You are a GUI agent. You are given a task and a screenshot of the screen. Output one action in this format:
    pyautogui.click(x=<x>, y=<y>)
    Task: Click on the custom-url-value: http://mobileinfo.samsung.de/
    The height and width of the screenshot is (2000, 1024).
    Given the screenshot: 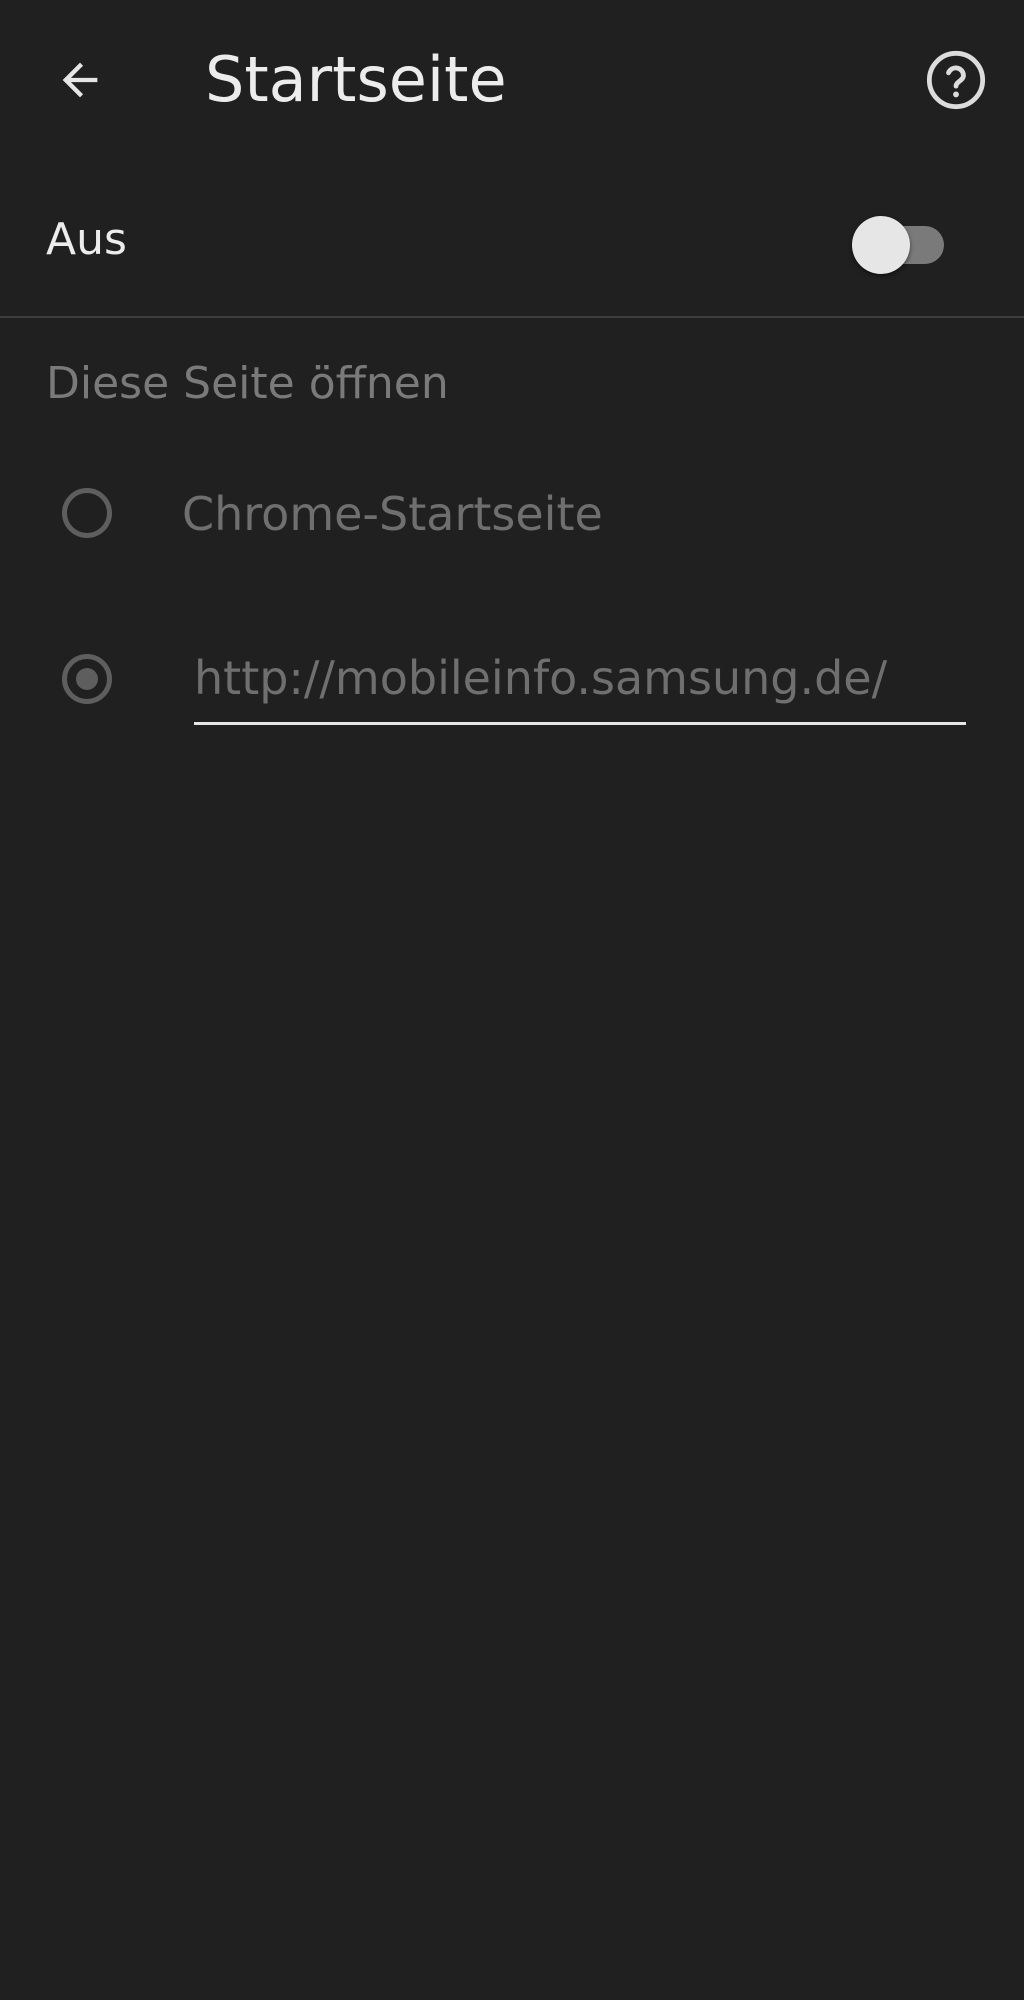 What is the action you would take?
    pyautogui.click(x=541, y=678)
    